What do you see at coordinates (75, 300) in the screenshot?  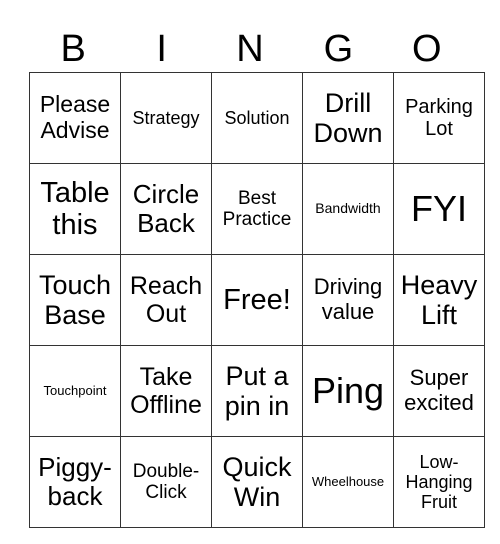 I see `bingo-cell: Touch Base` at bounding box center [75, 300].